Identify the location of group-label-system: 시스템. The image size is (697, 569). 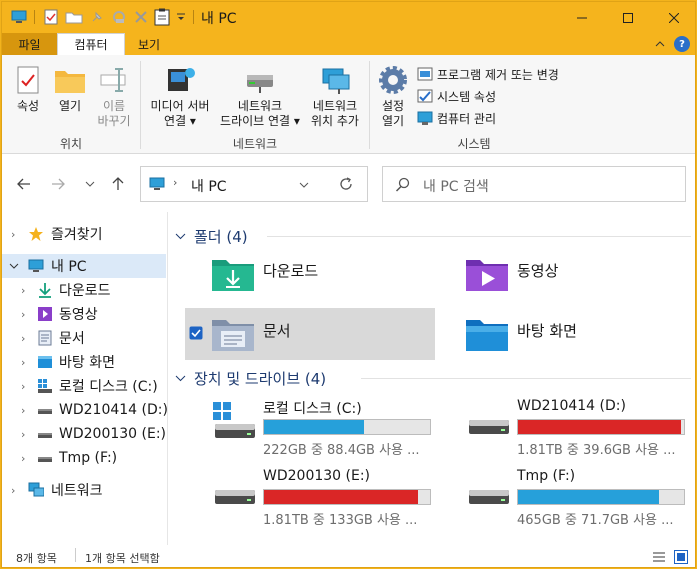
(474, 144).